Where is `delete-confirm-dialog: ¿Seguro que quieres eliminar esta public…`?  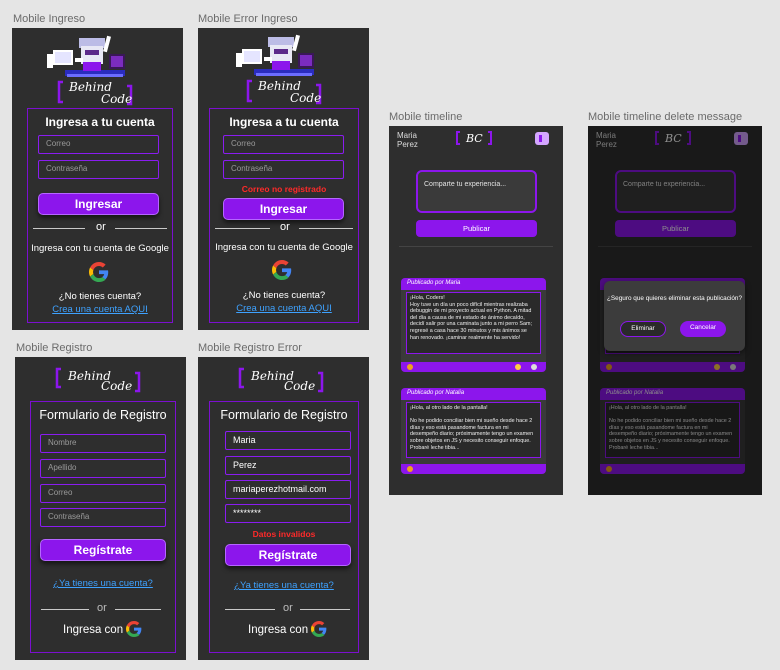
delete-confirm-dialog: ¿Seguro que quieres eliminar esta public… is located at coordinates (674, 316).